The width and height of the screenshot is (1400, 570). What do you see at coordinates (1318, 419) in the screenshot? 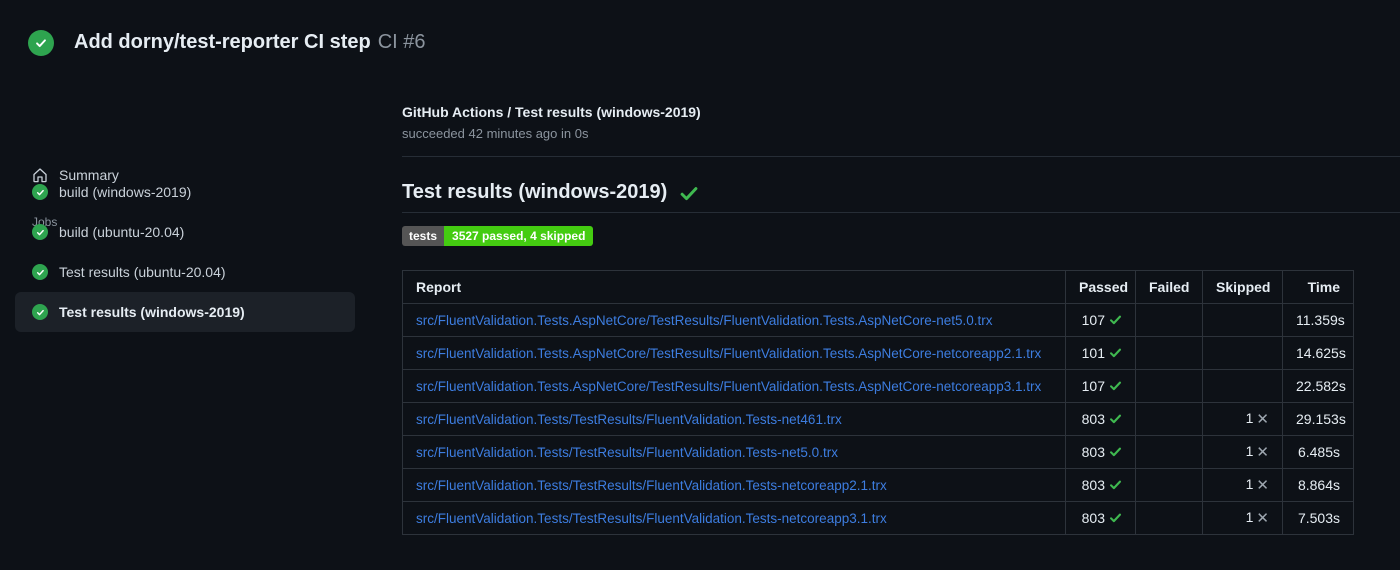
I see `time-cell: 29.153s` at bounding box center [1318, 419].